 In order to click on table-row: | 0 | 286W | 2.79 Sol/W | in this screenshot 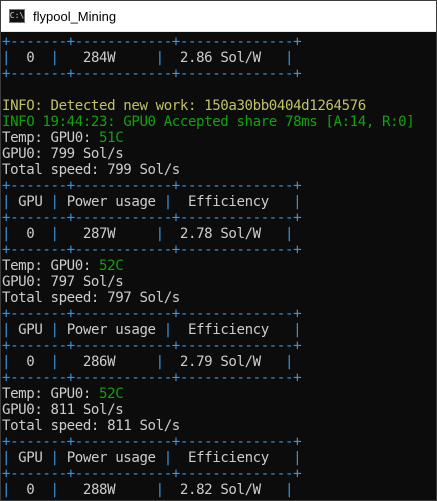, I will do `click(219, 362)`.